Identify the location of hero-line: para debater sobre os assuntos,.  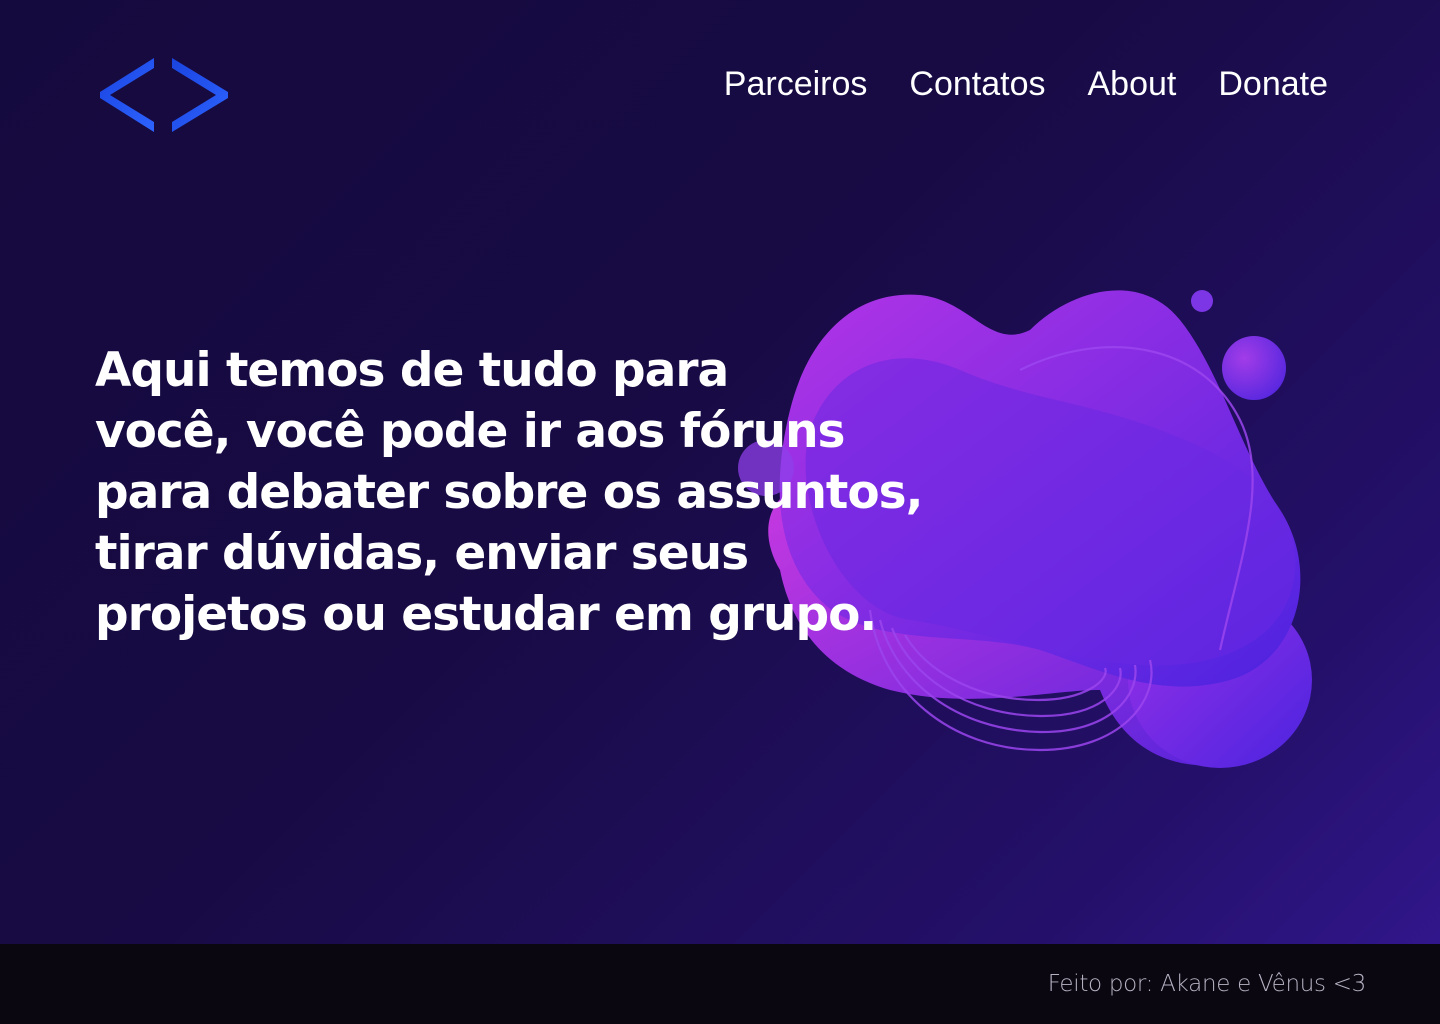
(509, 492).